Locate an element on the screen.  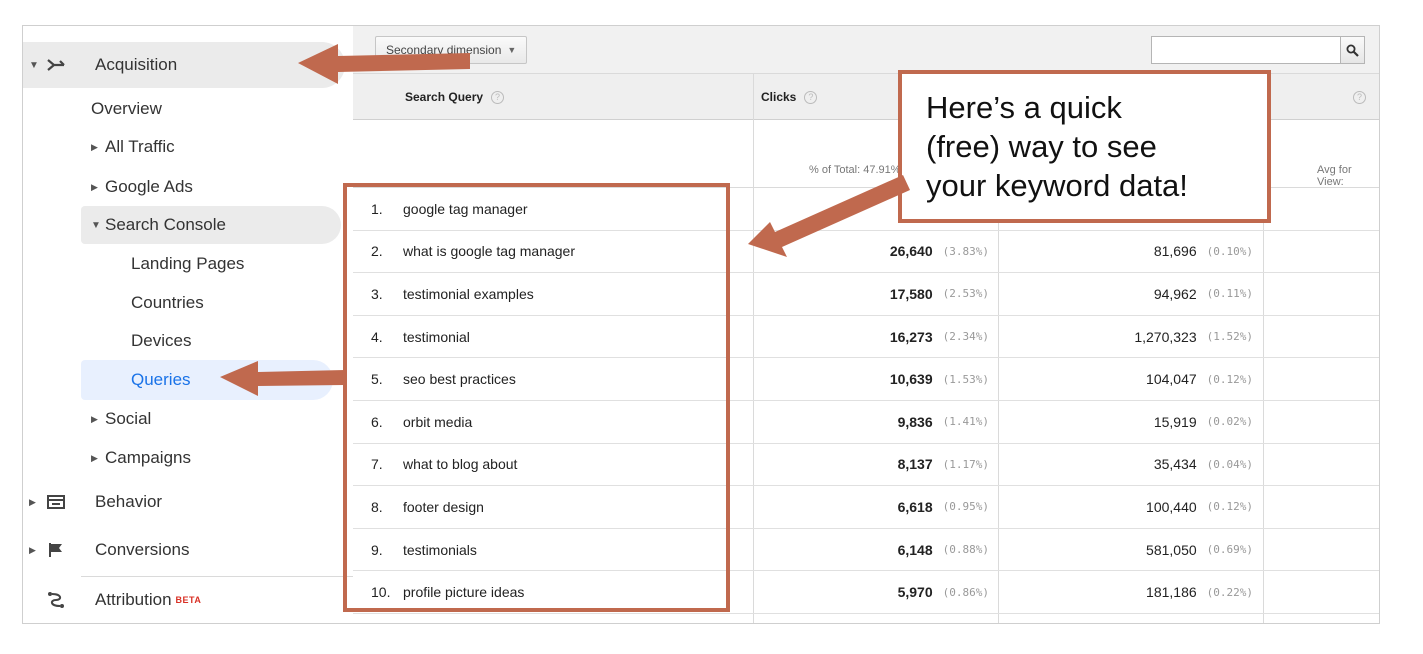
impressions-cell: 581,050 (0.69%) is located at coordinates (1125, 550).